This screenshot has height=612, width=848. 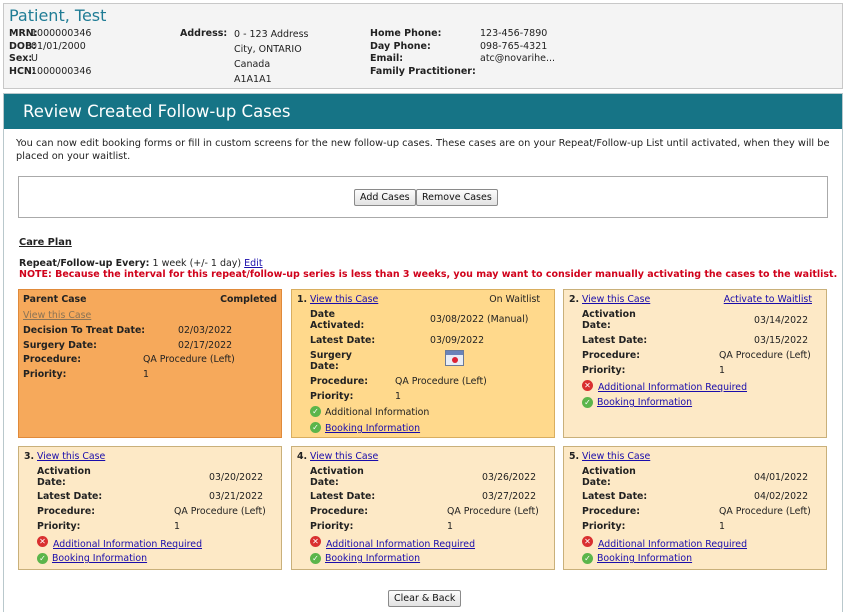 I want to click on activation-date-value: 04/01/2022, so click(x=781, y=477).